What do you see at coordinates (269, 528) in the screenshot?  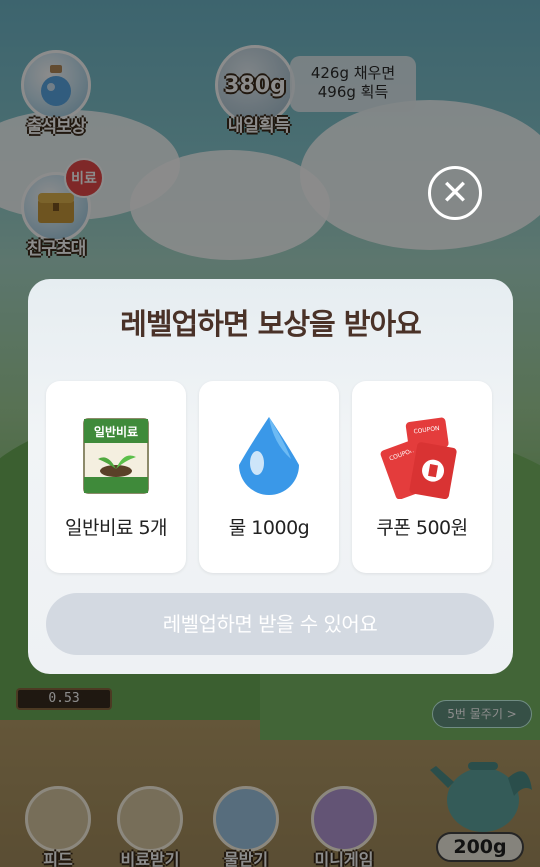 I see `reward-name: 물 1000g` at bounding box center [269, 528].